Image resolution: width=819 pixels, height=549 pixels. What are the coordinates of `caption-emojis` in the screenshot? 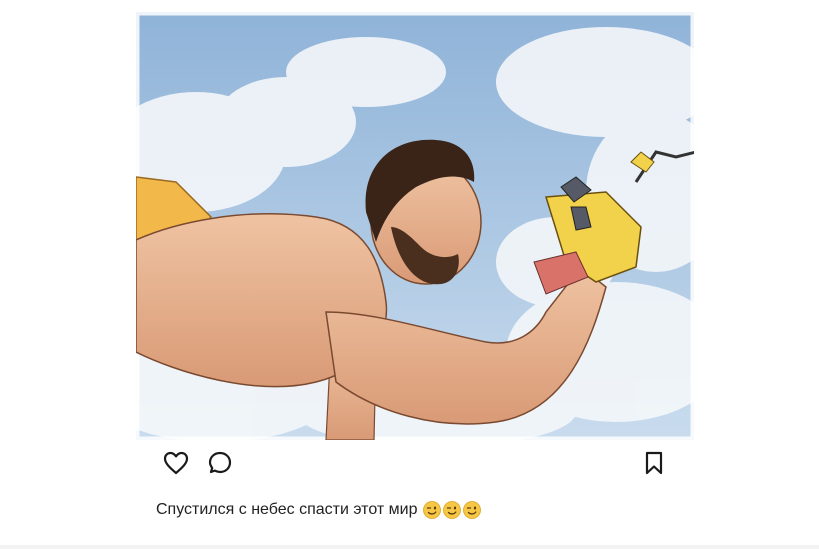 It's located at (452, 510).